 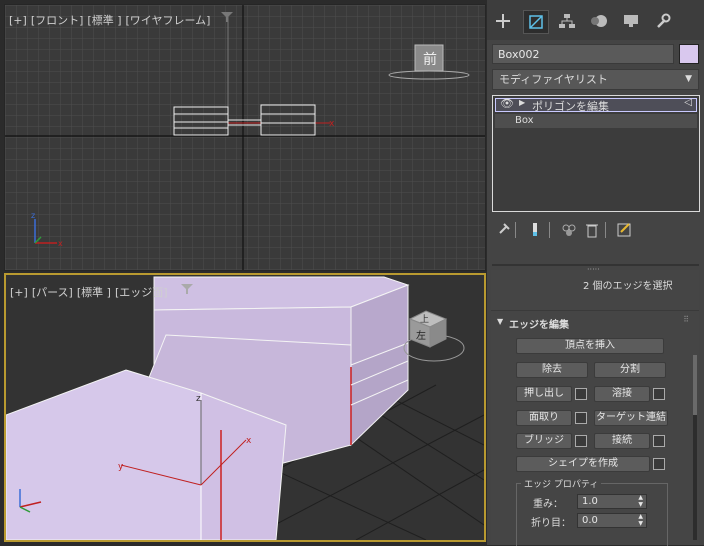 I want to click on make-unique-icon, so click(x=569, y=231).